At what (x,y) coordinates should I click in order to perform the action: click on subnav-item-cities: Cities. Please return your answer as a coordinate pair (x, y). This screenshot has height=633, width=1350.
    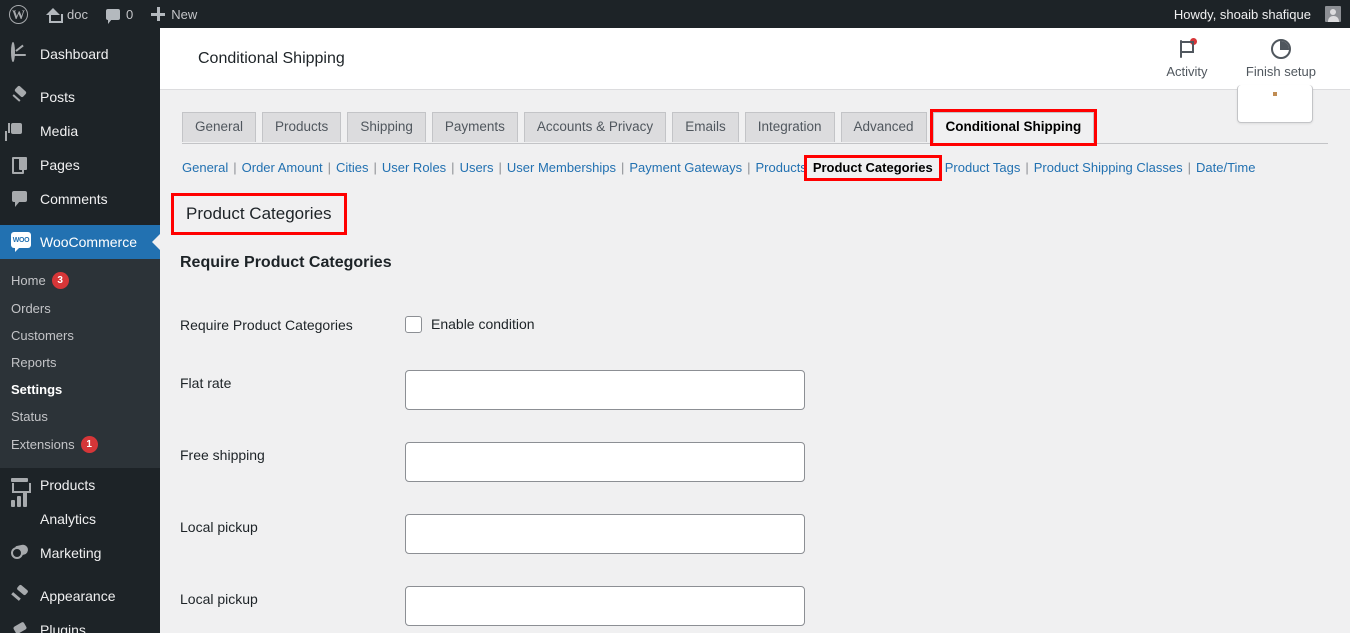
    Looking at the image, I should click on (352, 168).